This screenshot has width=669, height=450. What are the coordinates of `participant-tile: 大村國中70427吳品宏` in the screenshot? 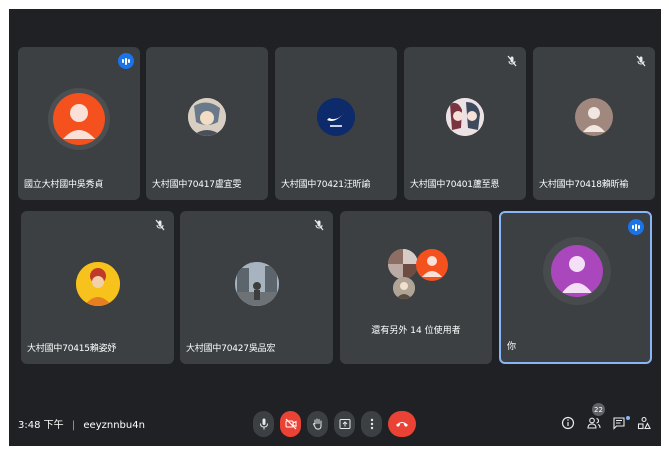 It's located at (256, 287).